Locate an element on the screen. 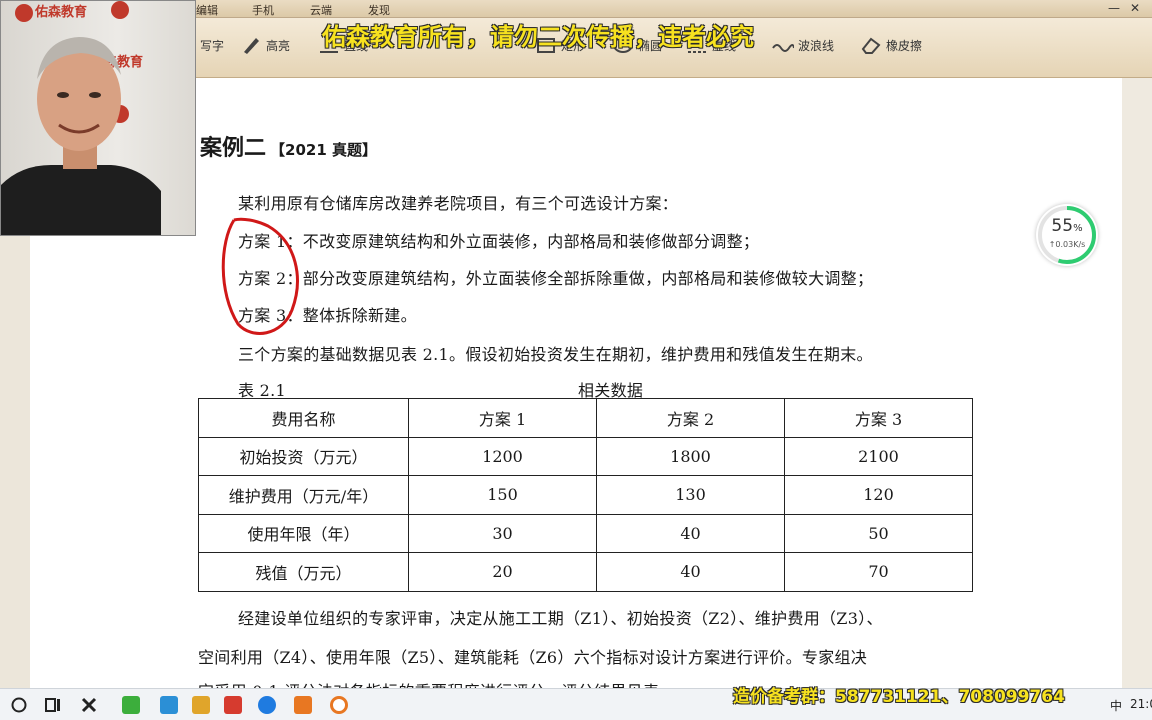 The image size is (1152, 720). table-cell: 30 is located at coordinates (502, 533).